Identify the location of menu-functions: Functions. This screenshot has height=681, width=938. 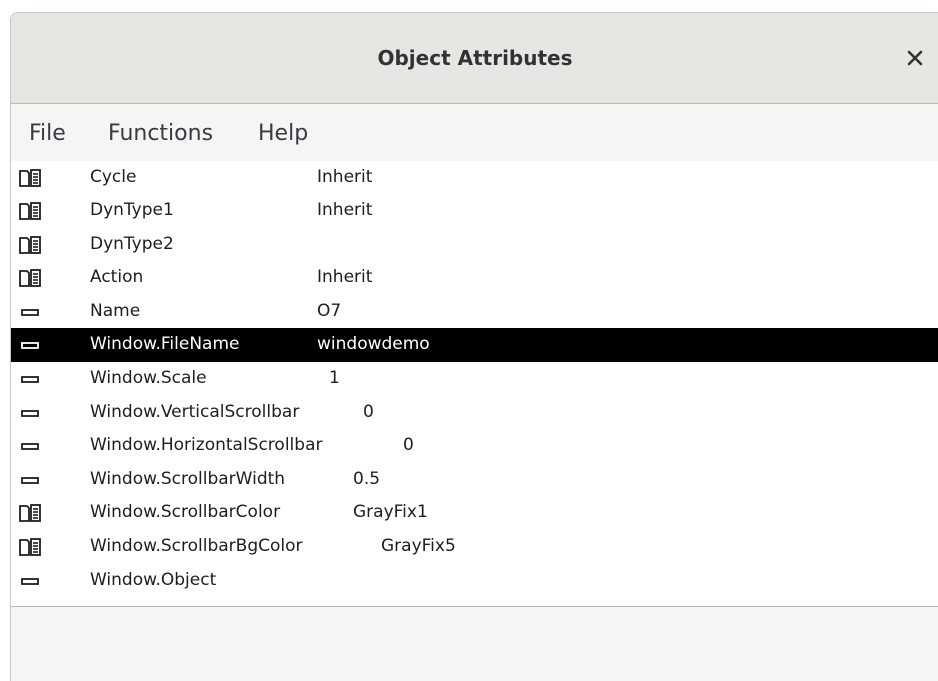
(160, 132).